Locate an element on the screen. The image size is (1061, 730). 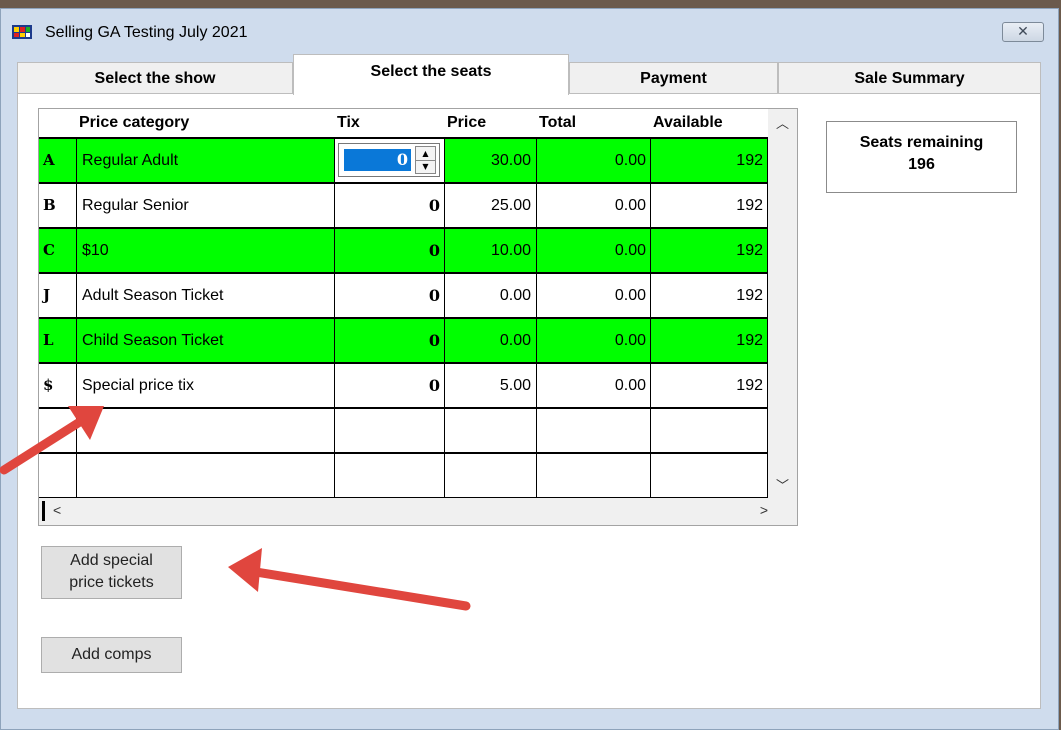
row-code: A is located at coordinates (49, 160).